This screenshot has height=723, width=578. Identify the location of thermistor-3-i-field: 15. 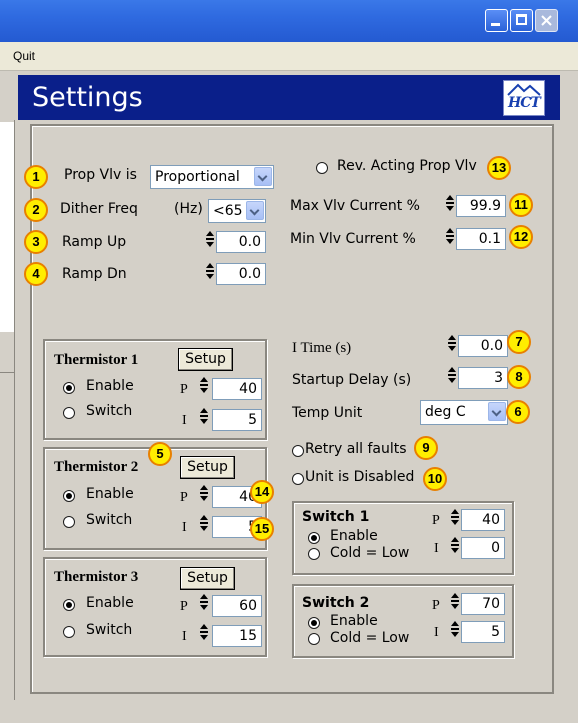
(237, 636).